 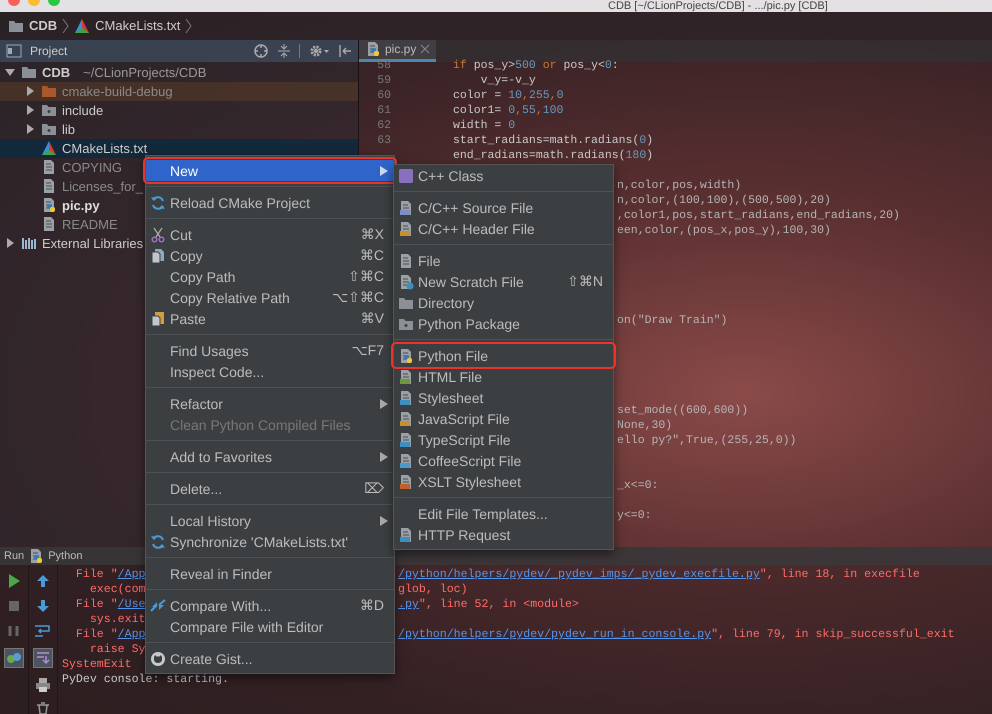 What do you see at coordinates (49, 51) in the screenshot?
I see `panel-title: Project` at bounding box center [49, 51].